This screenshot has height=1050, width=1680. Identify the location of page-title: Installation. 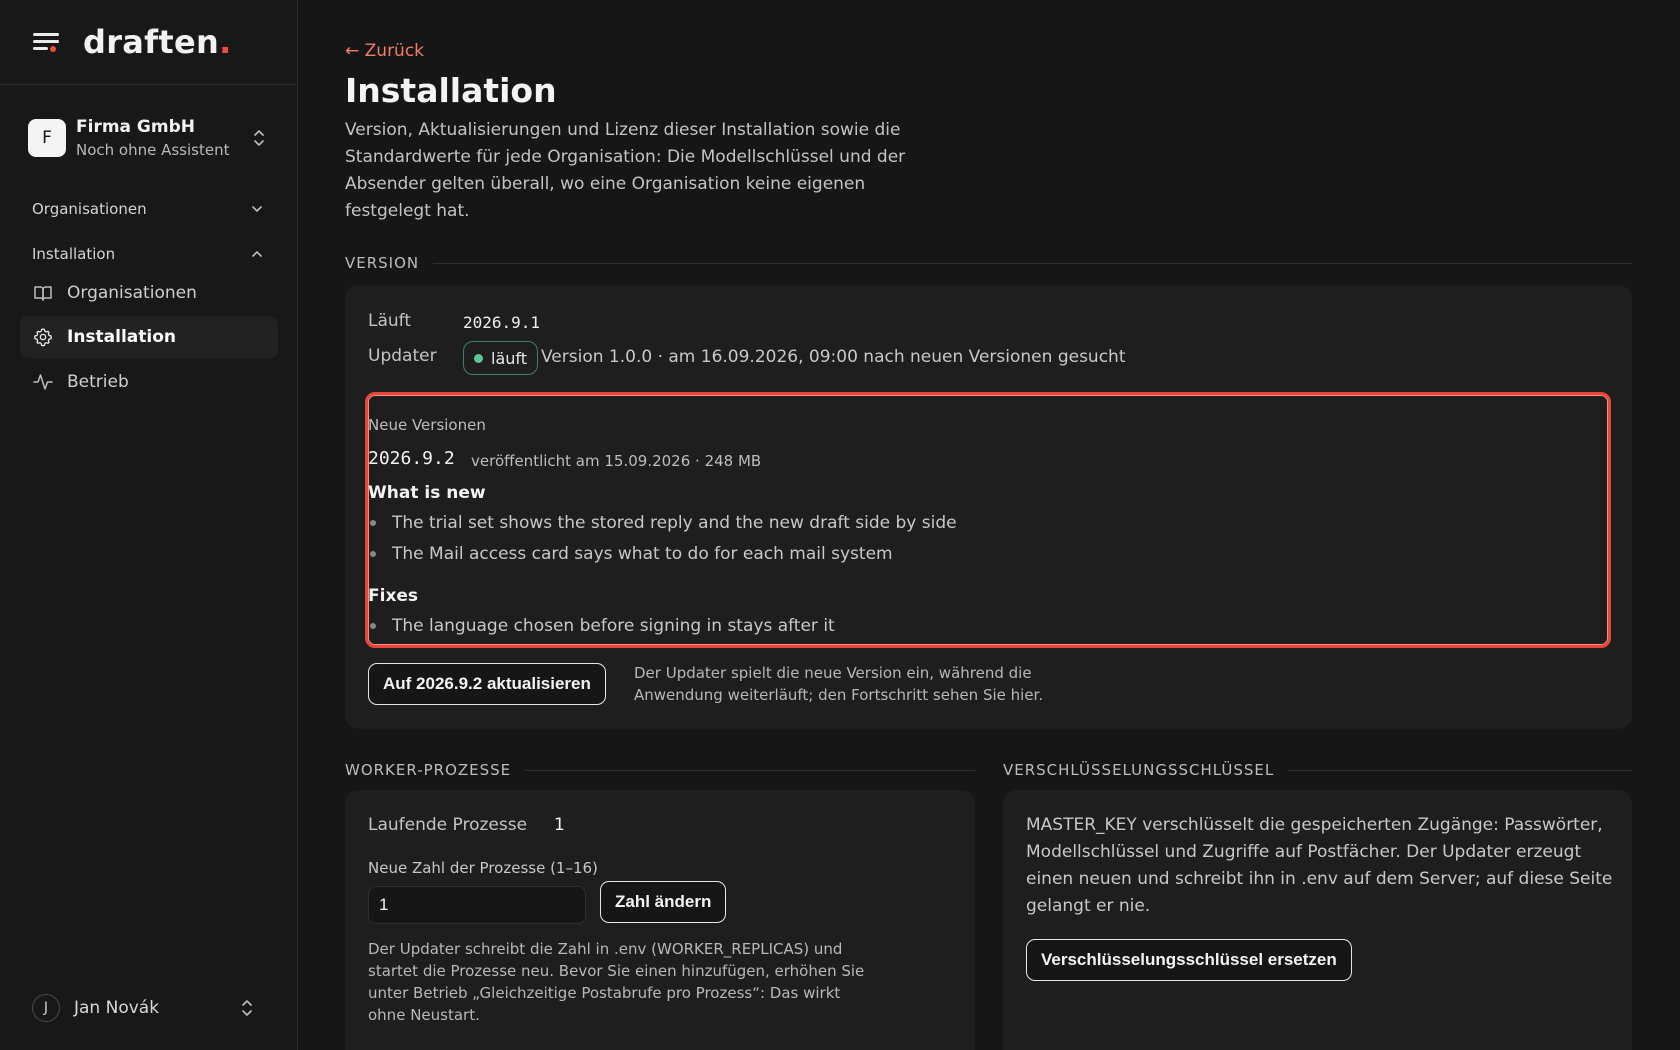
(451, 90).